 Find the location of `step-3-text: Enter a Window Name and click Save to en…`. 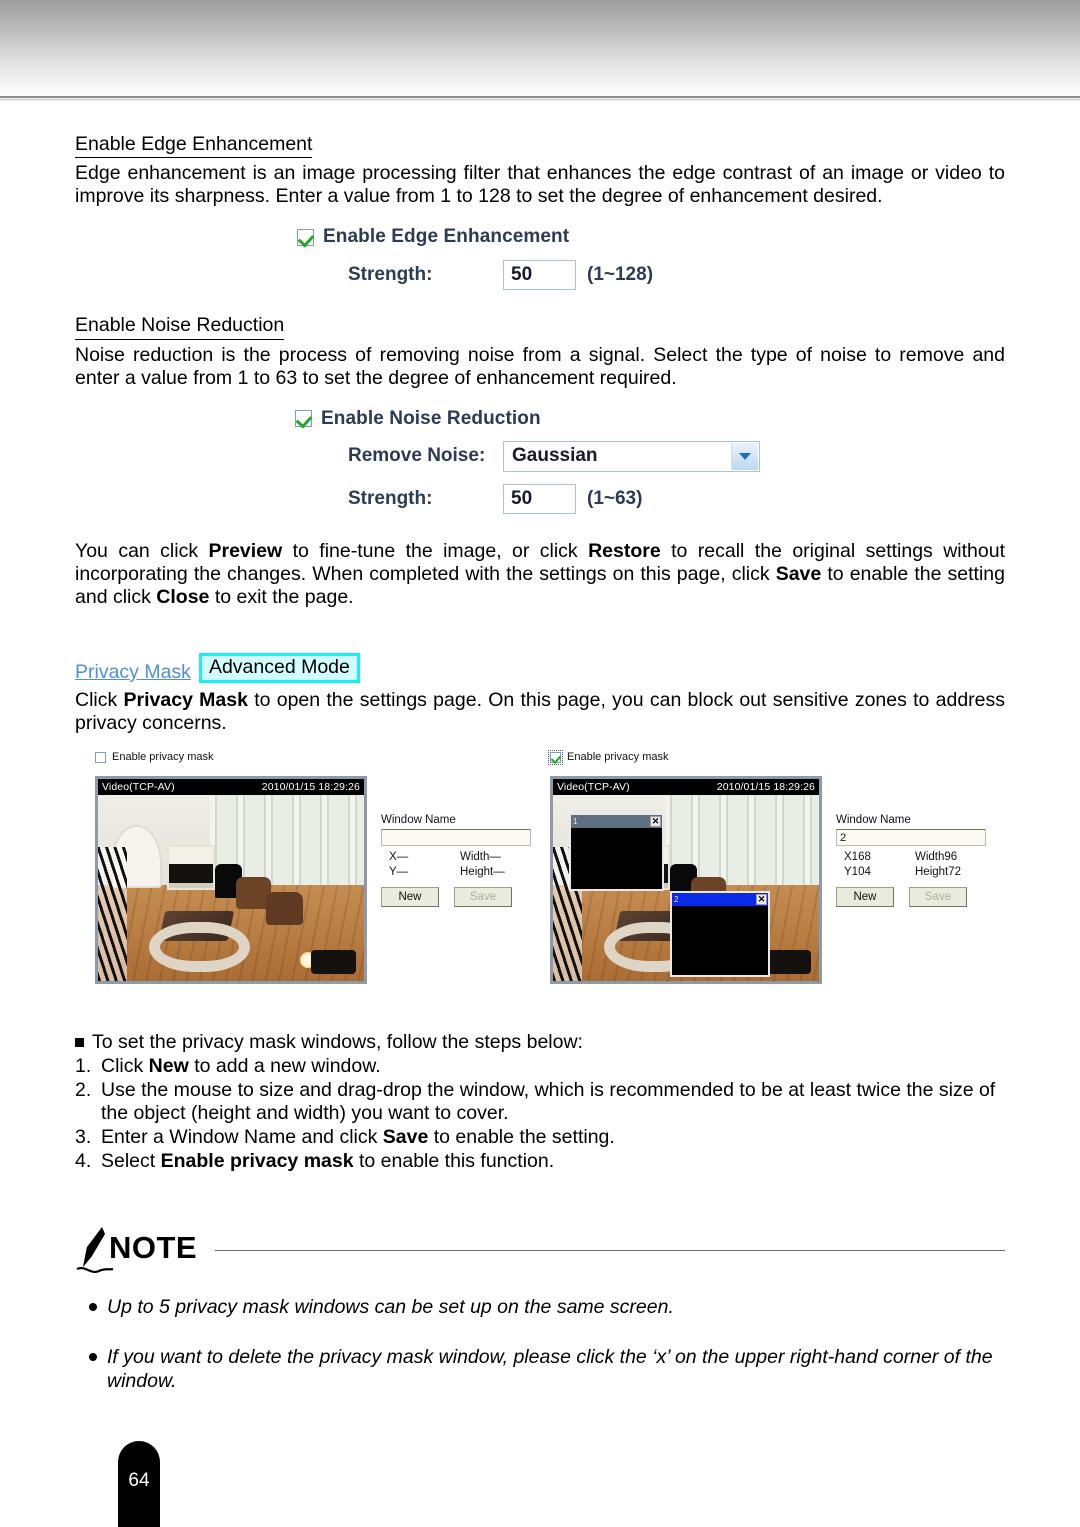

step-3-text: Enter a Window Name and click Save to en… is located at coordinates (553, 1137).